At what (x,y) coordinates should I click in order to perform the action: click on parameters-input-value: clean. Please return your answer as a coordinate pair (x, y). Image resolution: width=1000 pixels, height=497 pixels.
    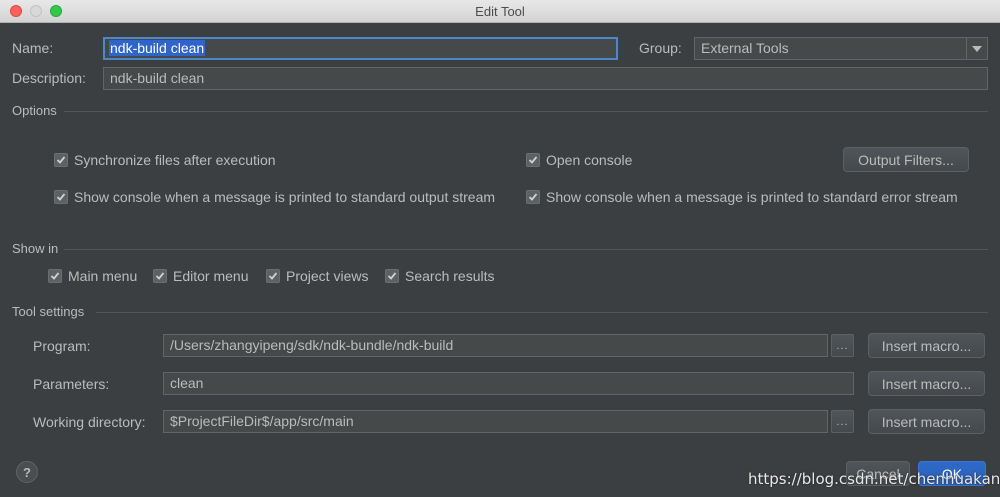
    Looking at the image, I should click on (187, 383).